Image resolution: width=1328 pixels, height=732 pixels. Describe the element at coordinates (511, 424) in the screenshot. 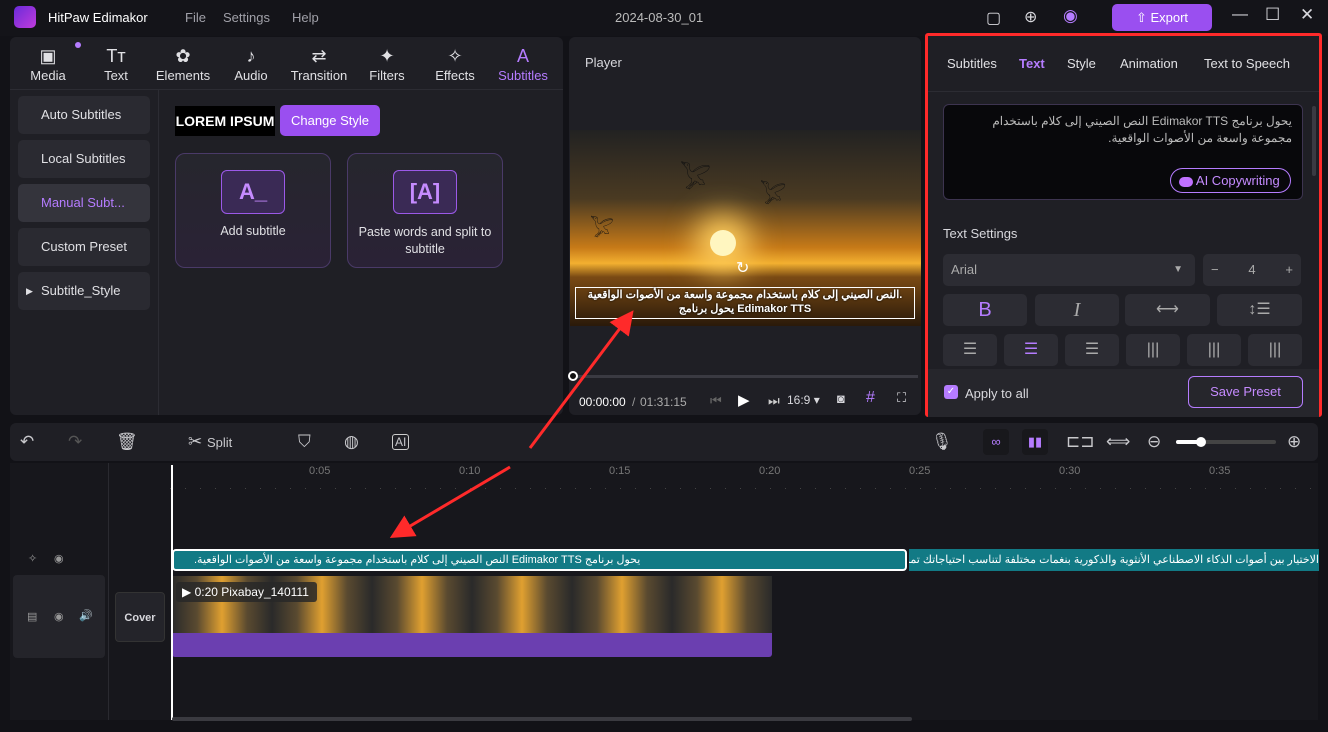

I see `annotation-arrows` at that location.